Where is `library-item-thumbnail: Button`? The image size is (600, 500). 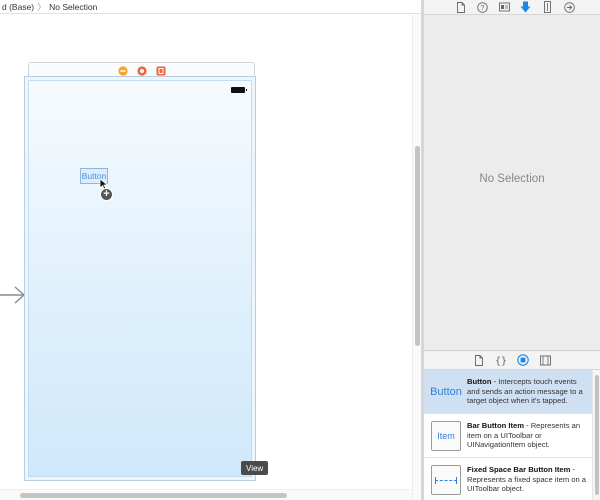
library-item-thumbnail: Button is located at coordinates (446, 392).